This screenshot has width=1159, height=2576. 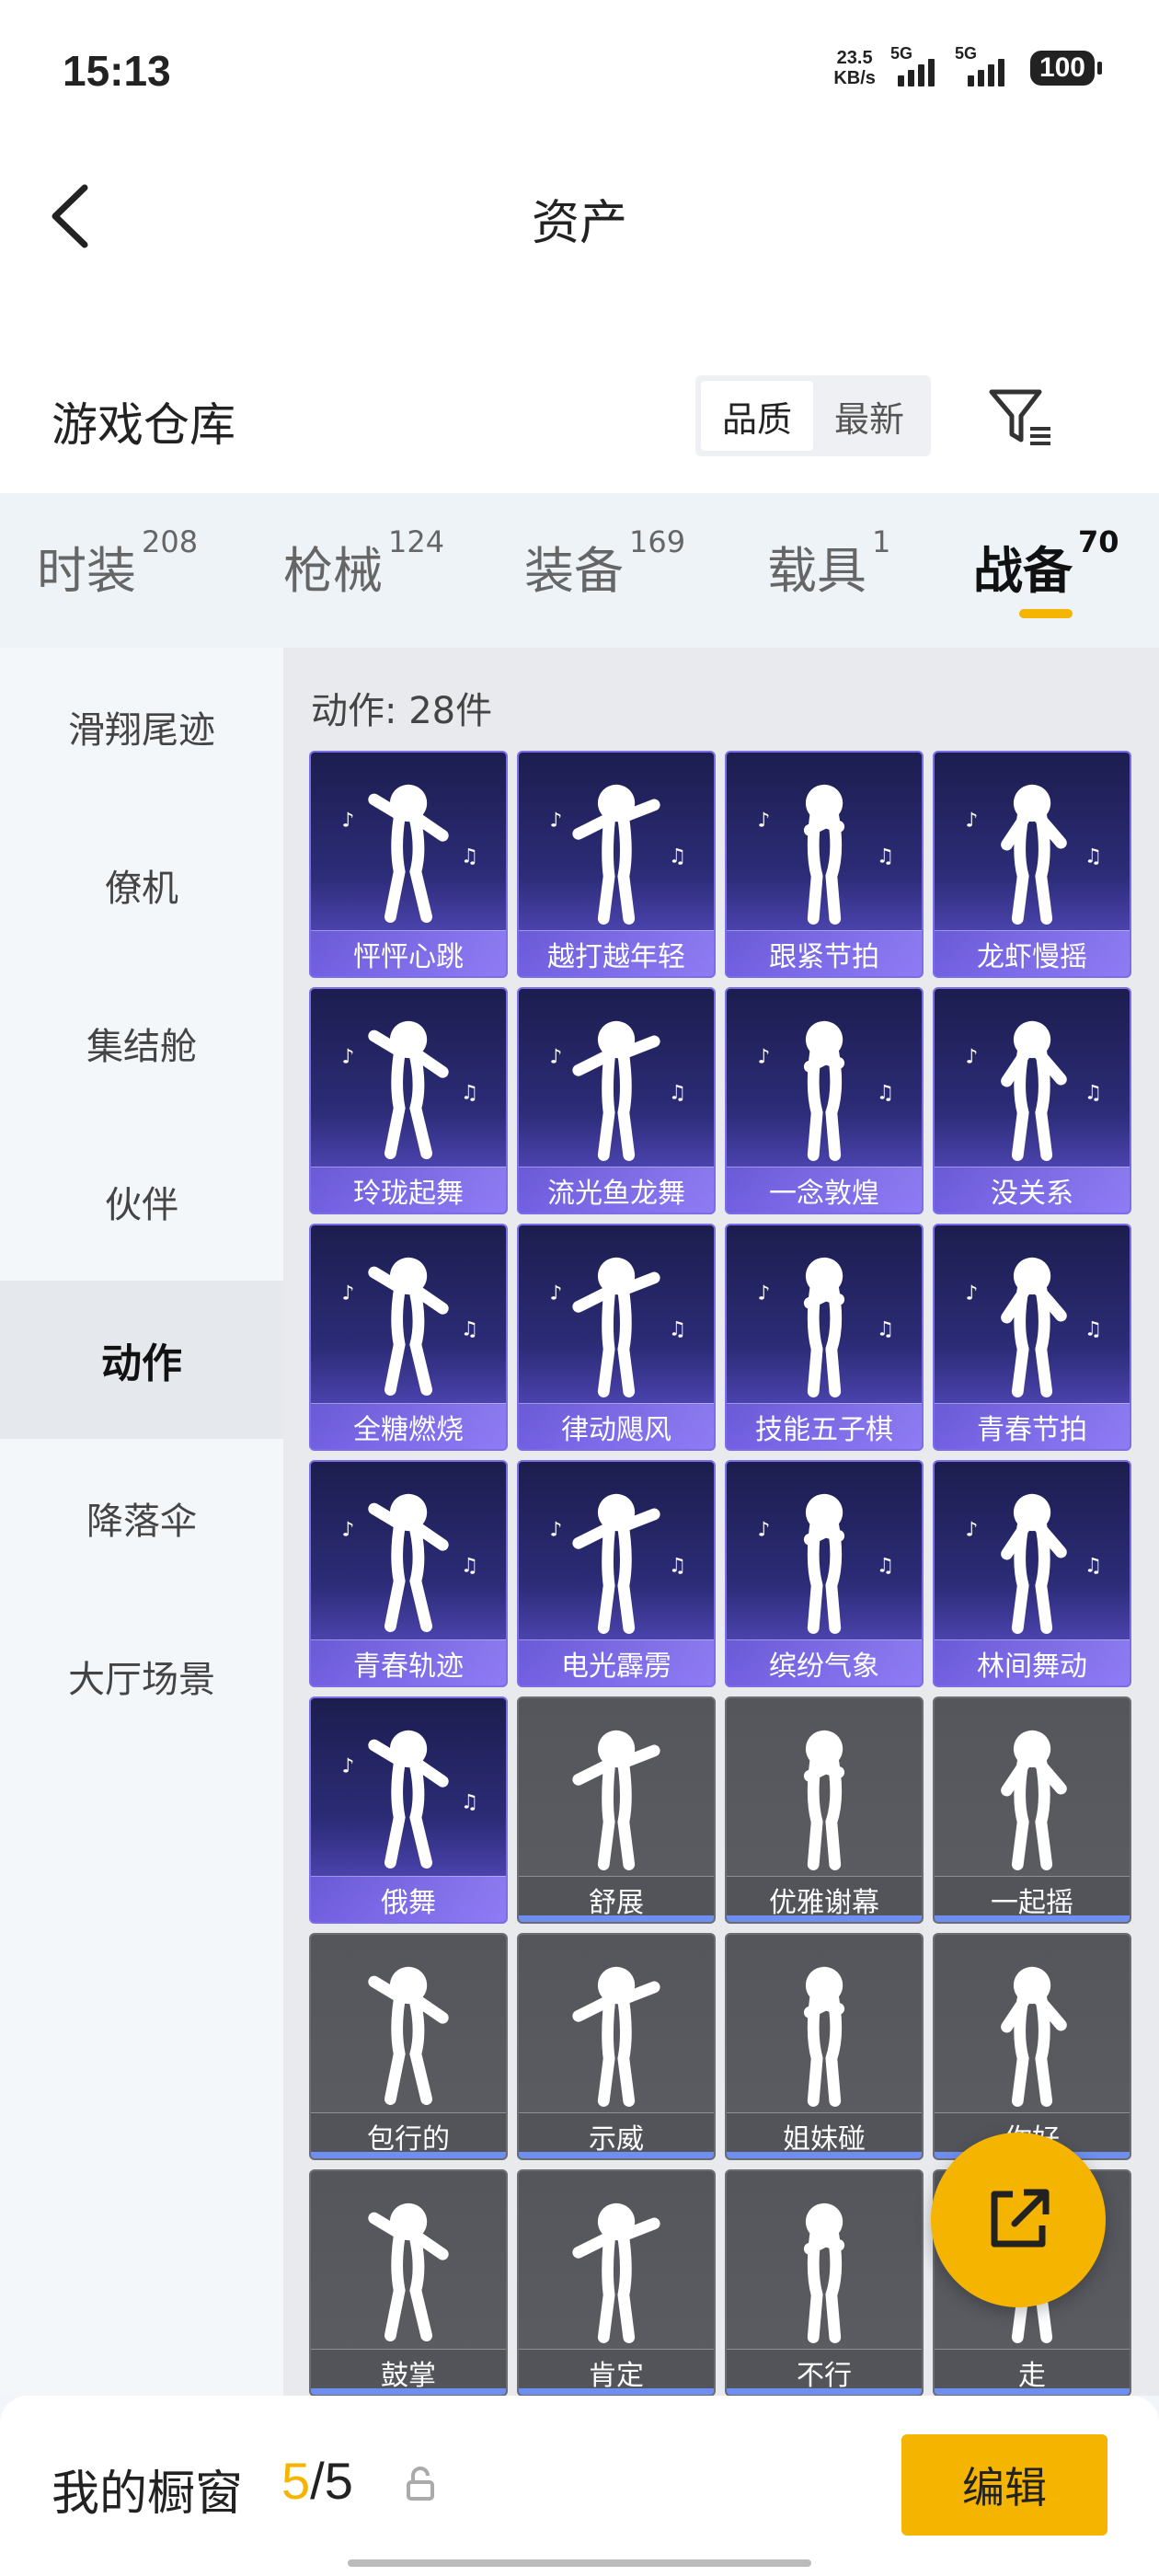 What do you see at coordinates (331, 2481) in the screenshot?
I see `showcase-total: /5` at bounding box center [331, 2481].